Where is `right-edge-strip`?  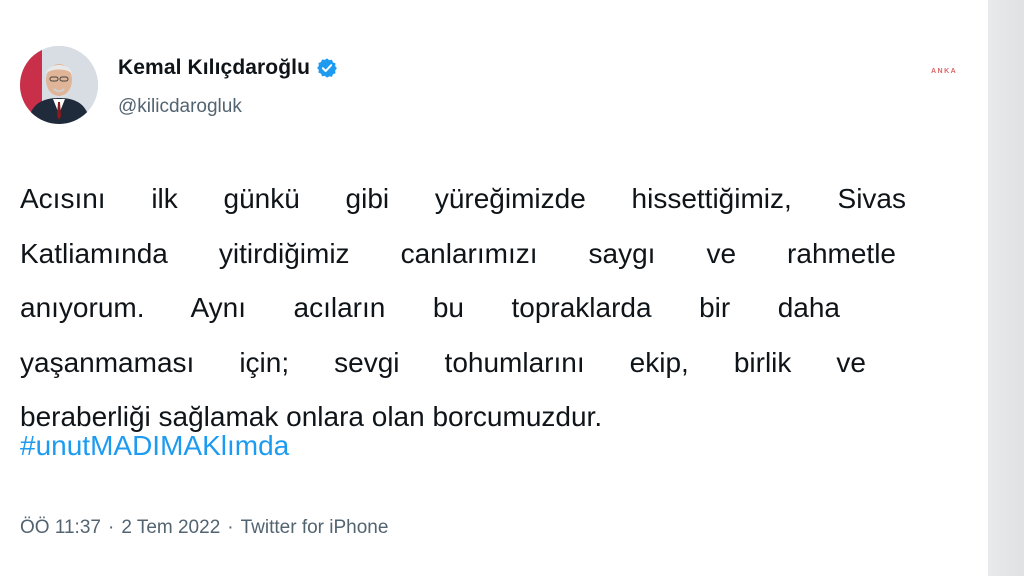
right-edge-strip is located at coordinates (1006, 288).